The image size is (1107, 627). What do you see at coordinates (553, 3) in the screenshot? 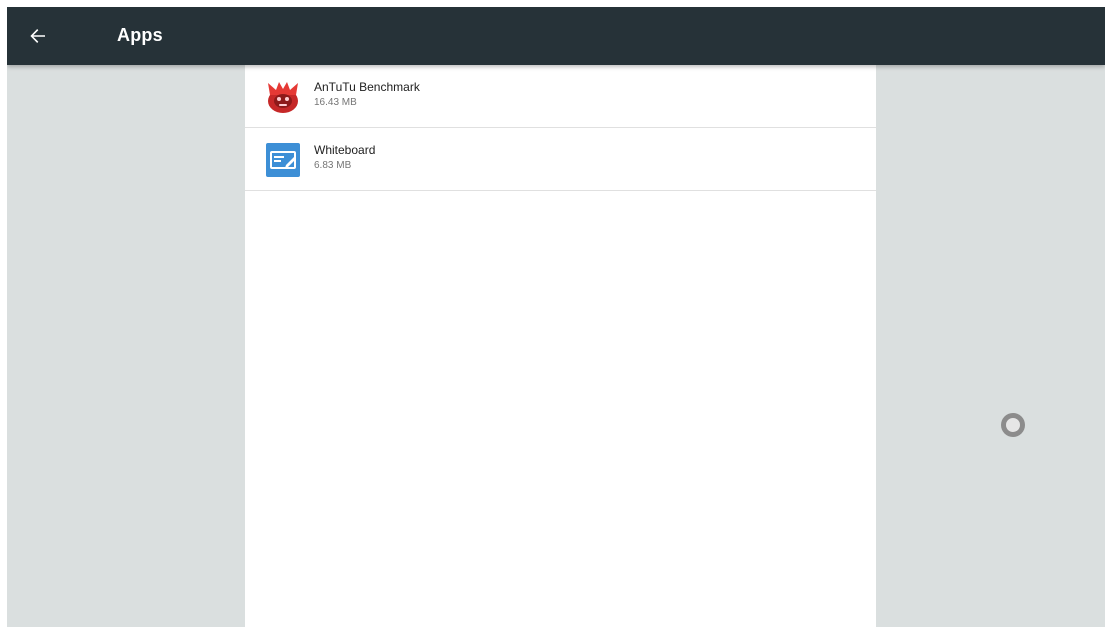
I see `frame-border-top` at bounding box center [553, 3].